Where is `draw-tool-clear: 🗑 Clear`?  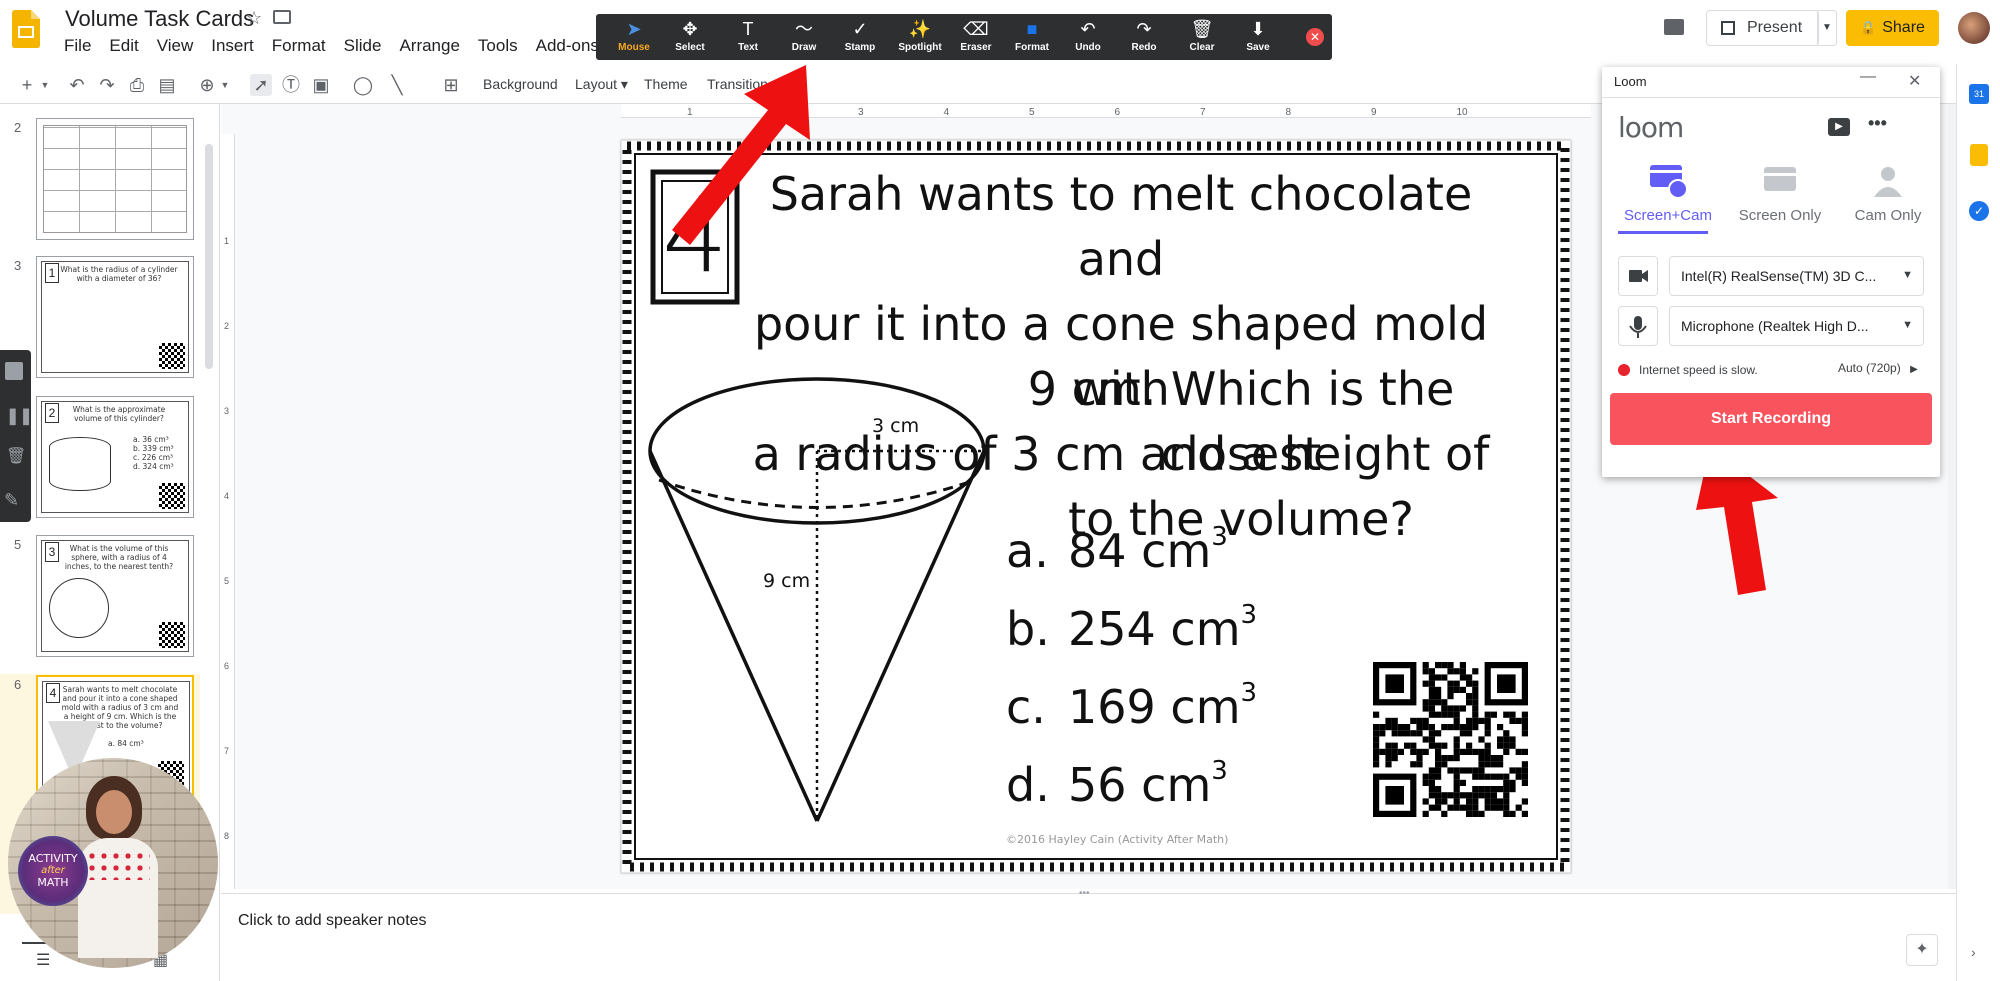 draw-tool-clear: 🗑 Clear is located at coordinates (1202, 35).